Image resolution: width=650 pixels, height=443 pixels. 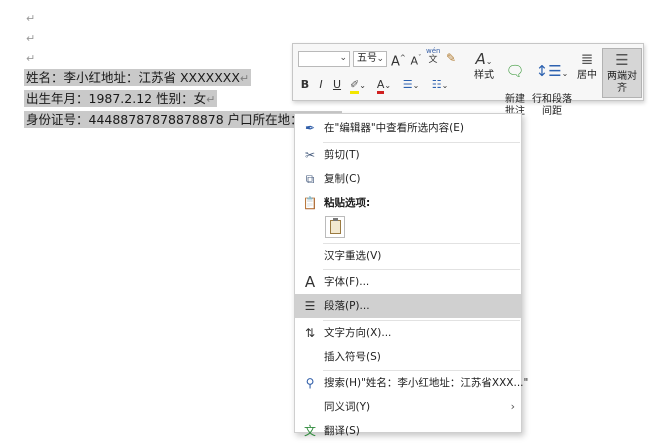 What do you see at coordinates (353, 256) in the screenshot?
I see `menu-item-label: 汉字重选(V)` at bounding box center [353, 256].